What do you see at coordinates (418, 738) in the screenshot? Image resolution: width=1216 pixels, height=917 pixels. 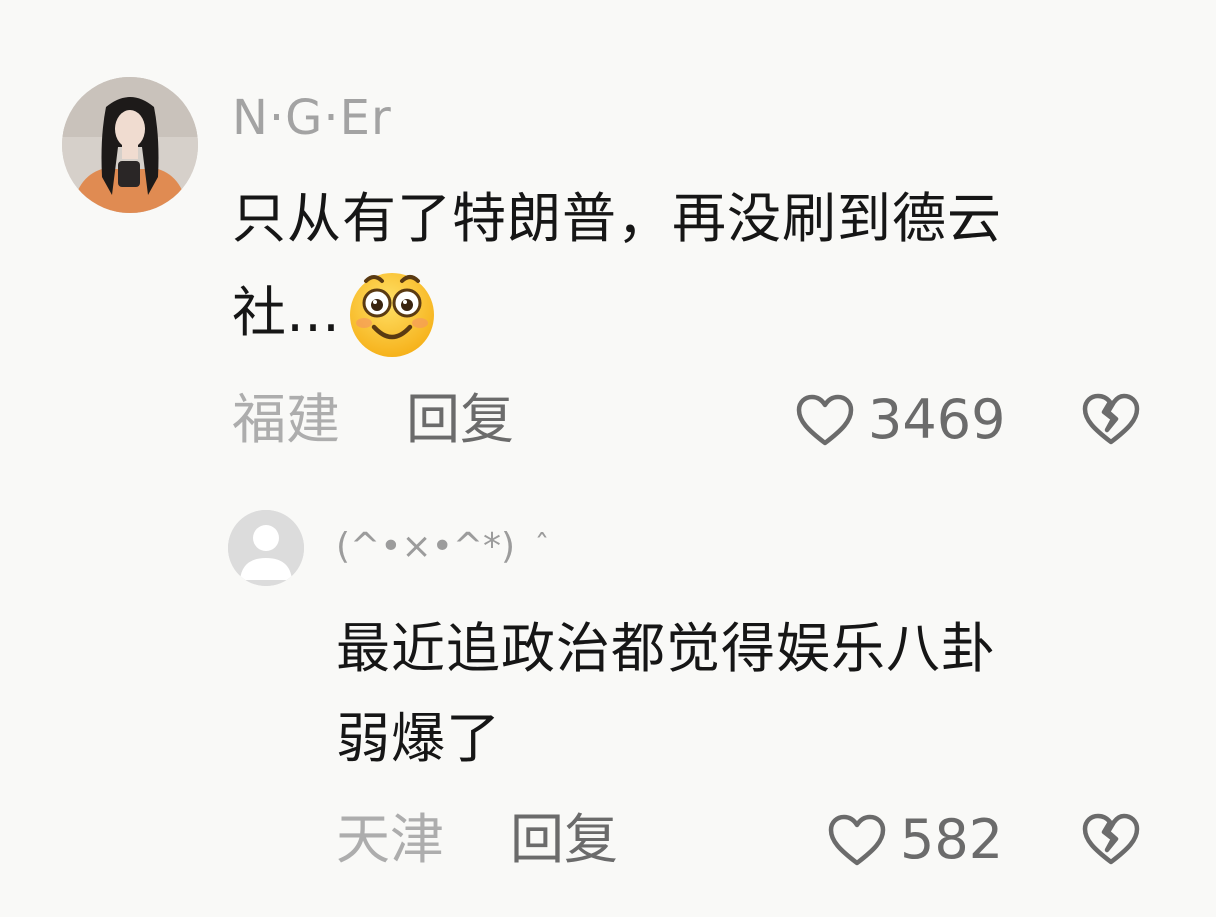 I see `comment-text-line: 弱爆了` at bounding box center [418, 738].